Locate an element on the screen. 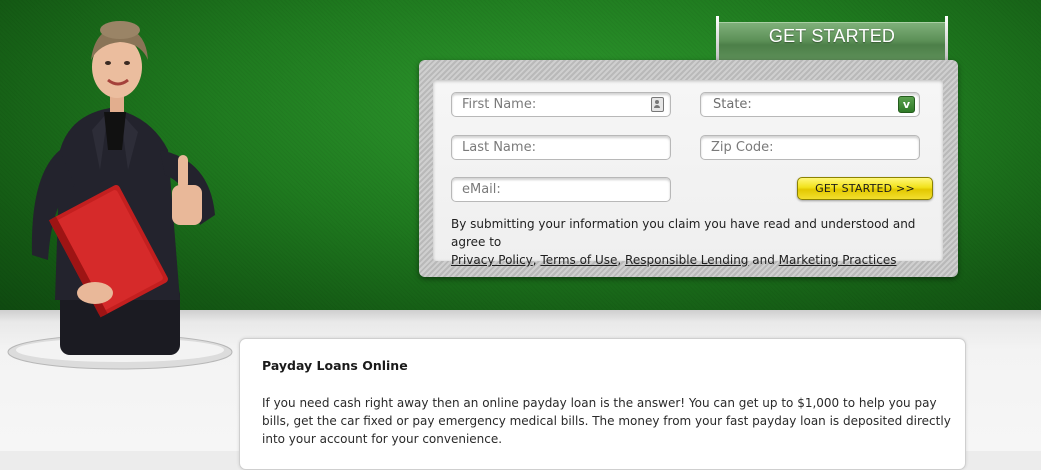  terms-of-use-link: Terms of Use is located at coordinates (578, 260).